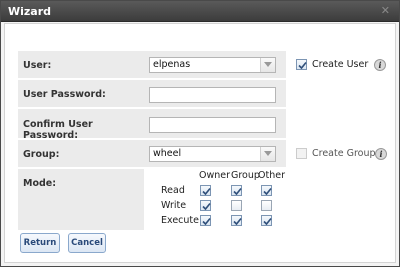 The width and height of the screenshot is (400, 267). I want to click on user-label: User:, so click(37, 65).